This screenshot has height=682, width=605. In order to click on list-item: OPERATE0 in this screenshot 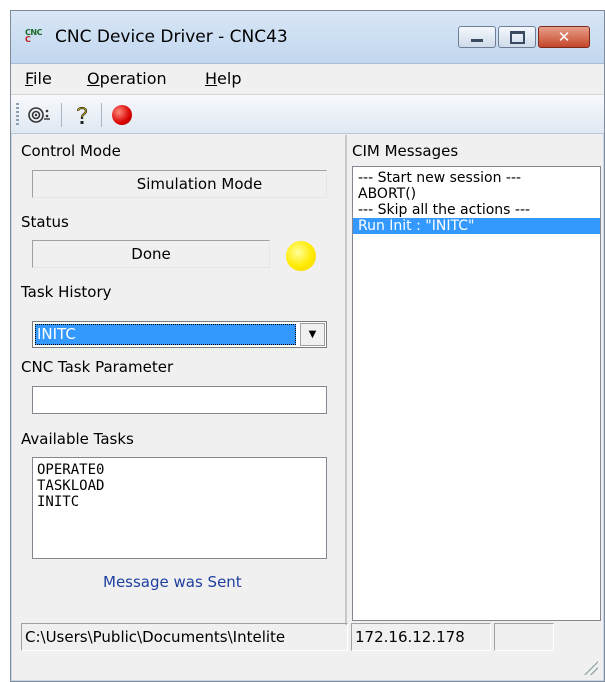, I will do `click(181, 470)`.